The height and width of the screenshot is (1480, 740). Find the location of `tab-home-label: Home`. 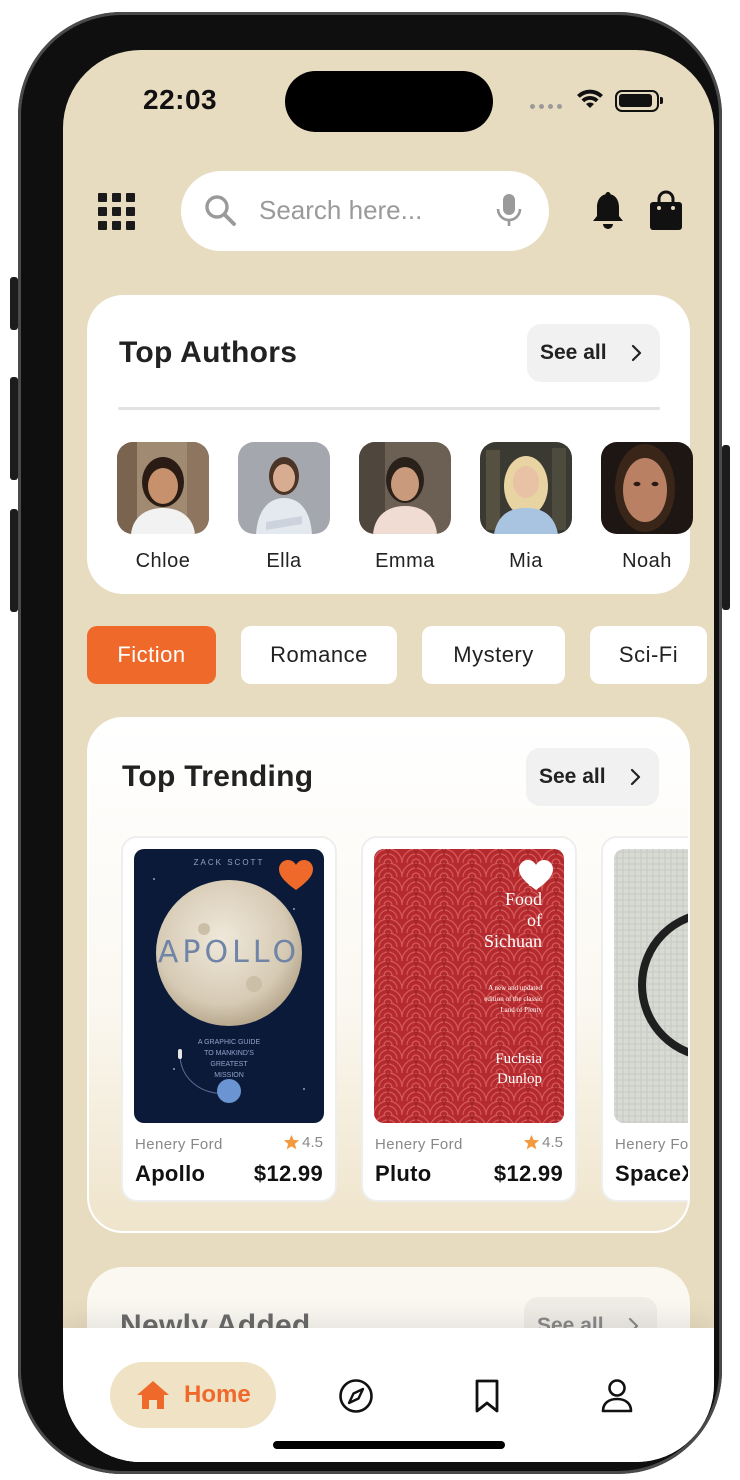

tab-home-label: Home is located at coordinates (217, 1394).